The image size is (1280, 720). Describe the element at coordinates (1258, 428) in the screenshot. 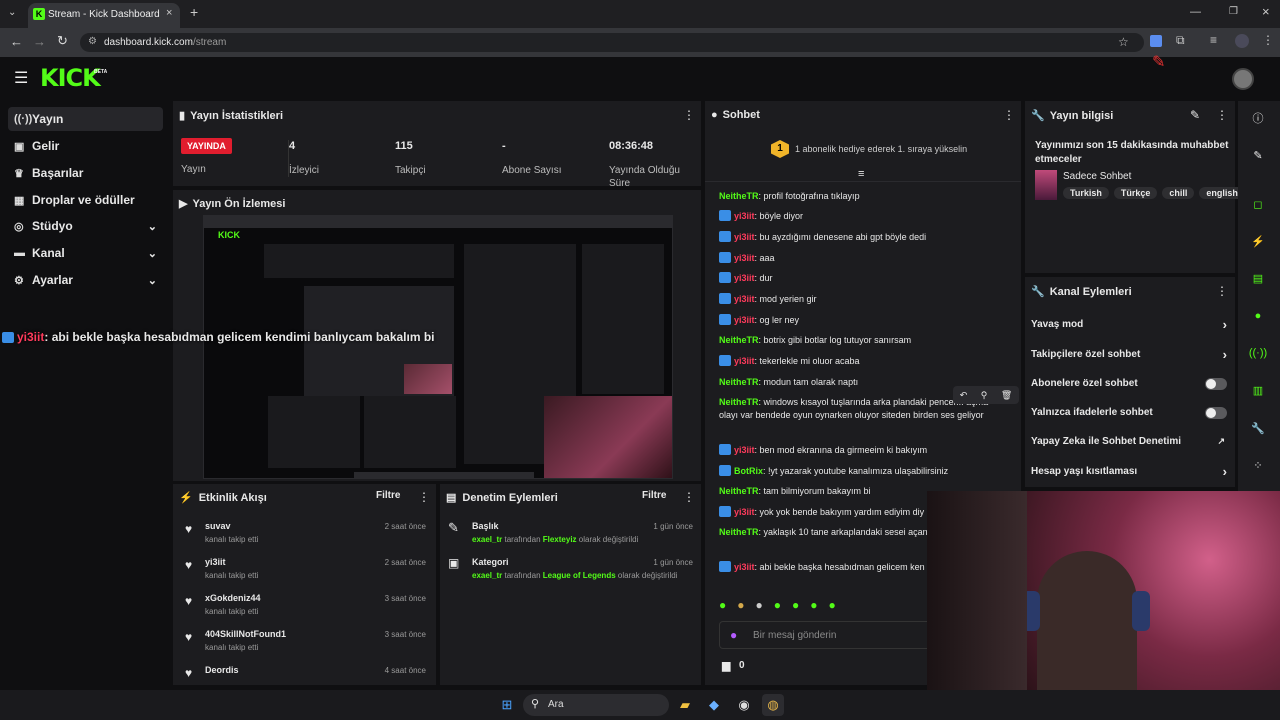

I see `tools-icon: 🔧` at that location.